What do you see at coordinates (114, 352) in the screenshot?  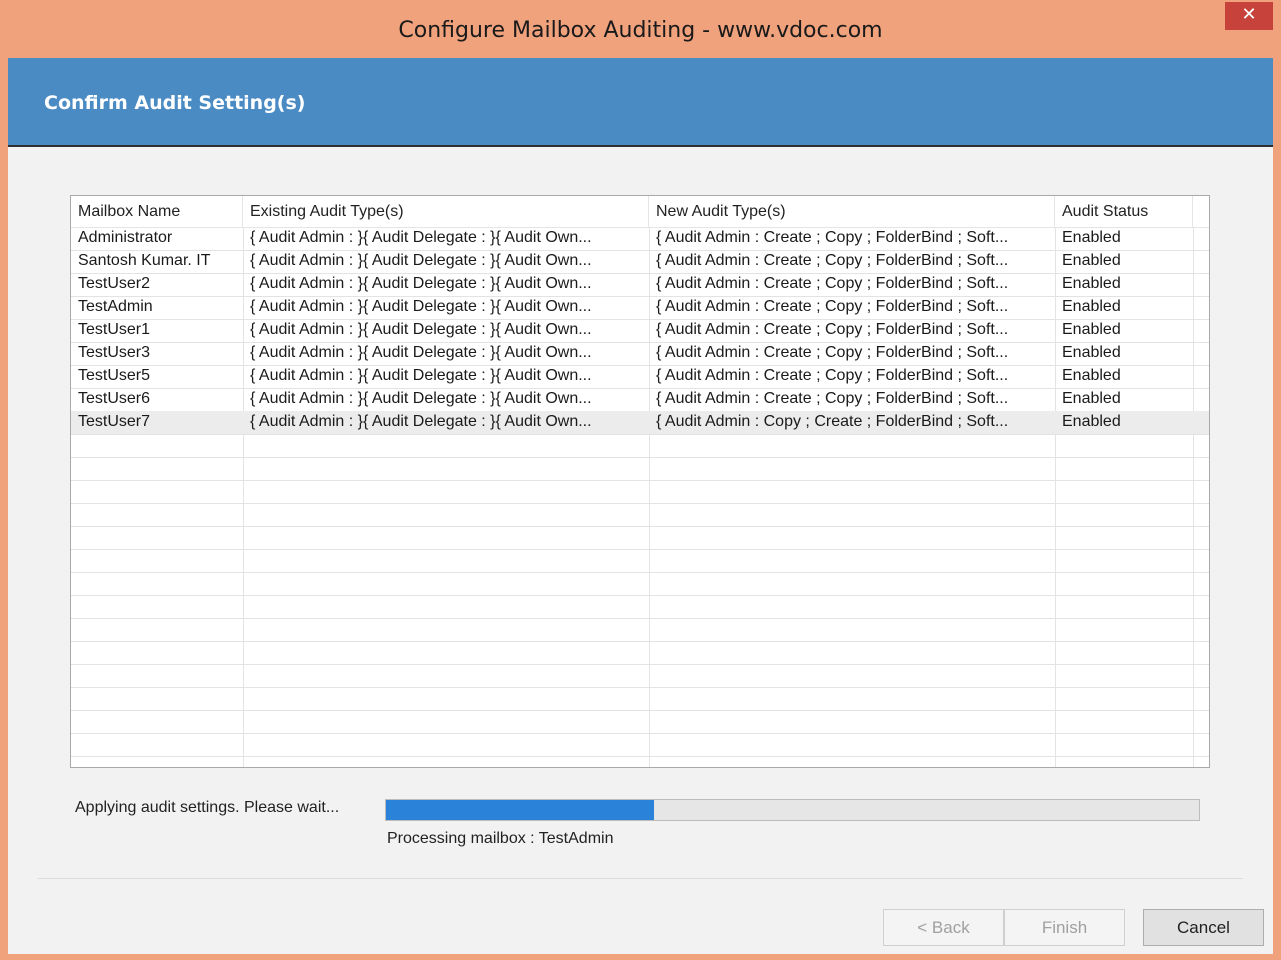 I see `cell-mailbox-name: TestUser3` at bounding box center [114, 352].